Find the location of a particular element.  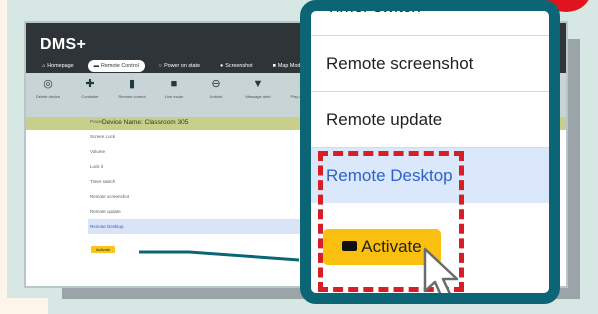

tool-unbind: ⊖ Unbind is located at coordinates (216, 88).